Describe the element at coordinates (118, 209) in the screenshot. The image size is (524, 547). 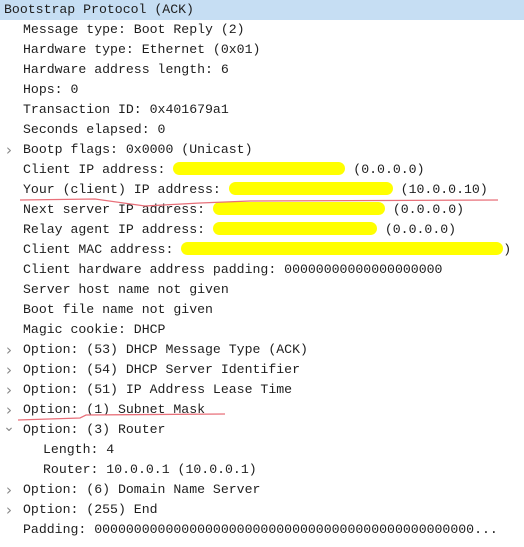
I see `tree-row-label: Next server IP address:` at that location.